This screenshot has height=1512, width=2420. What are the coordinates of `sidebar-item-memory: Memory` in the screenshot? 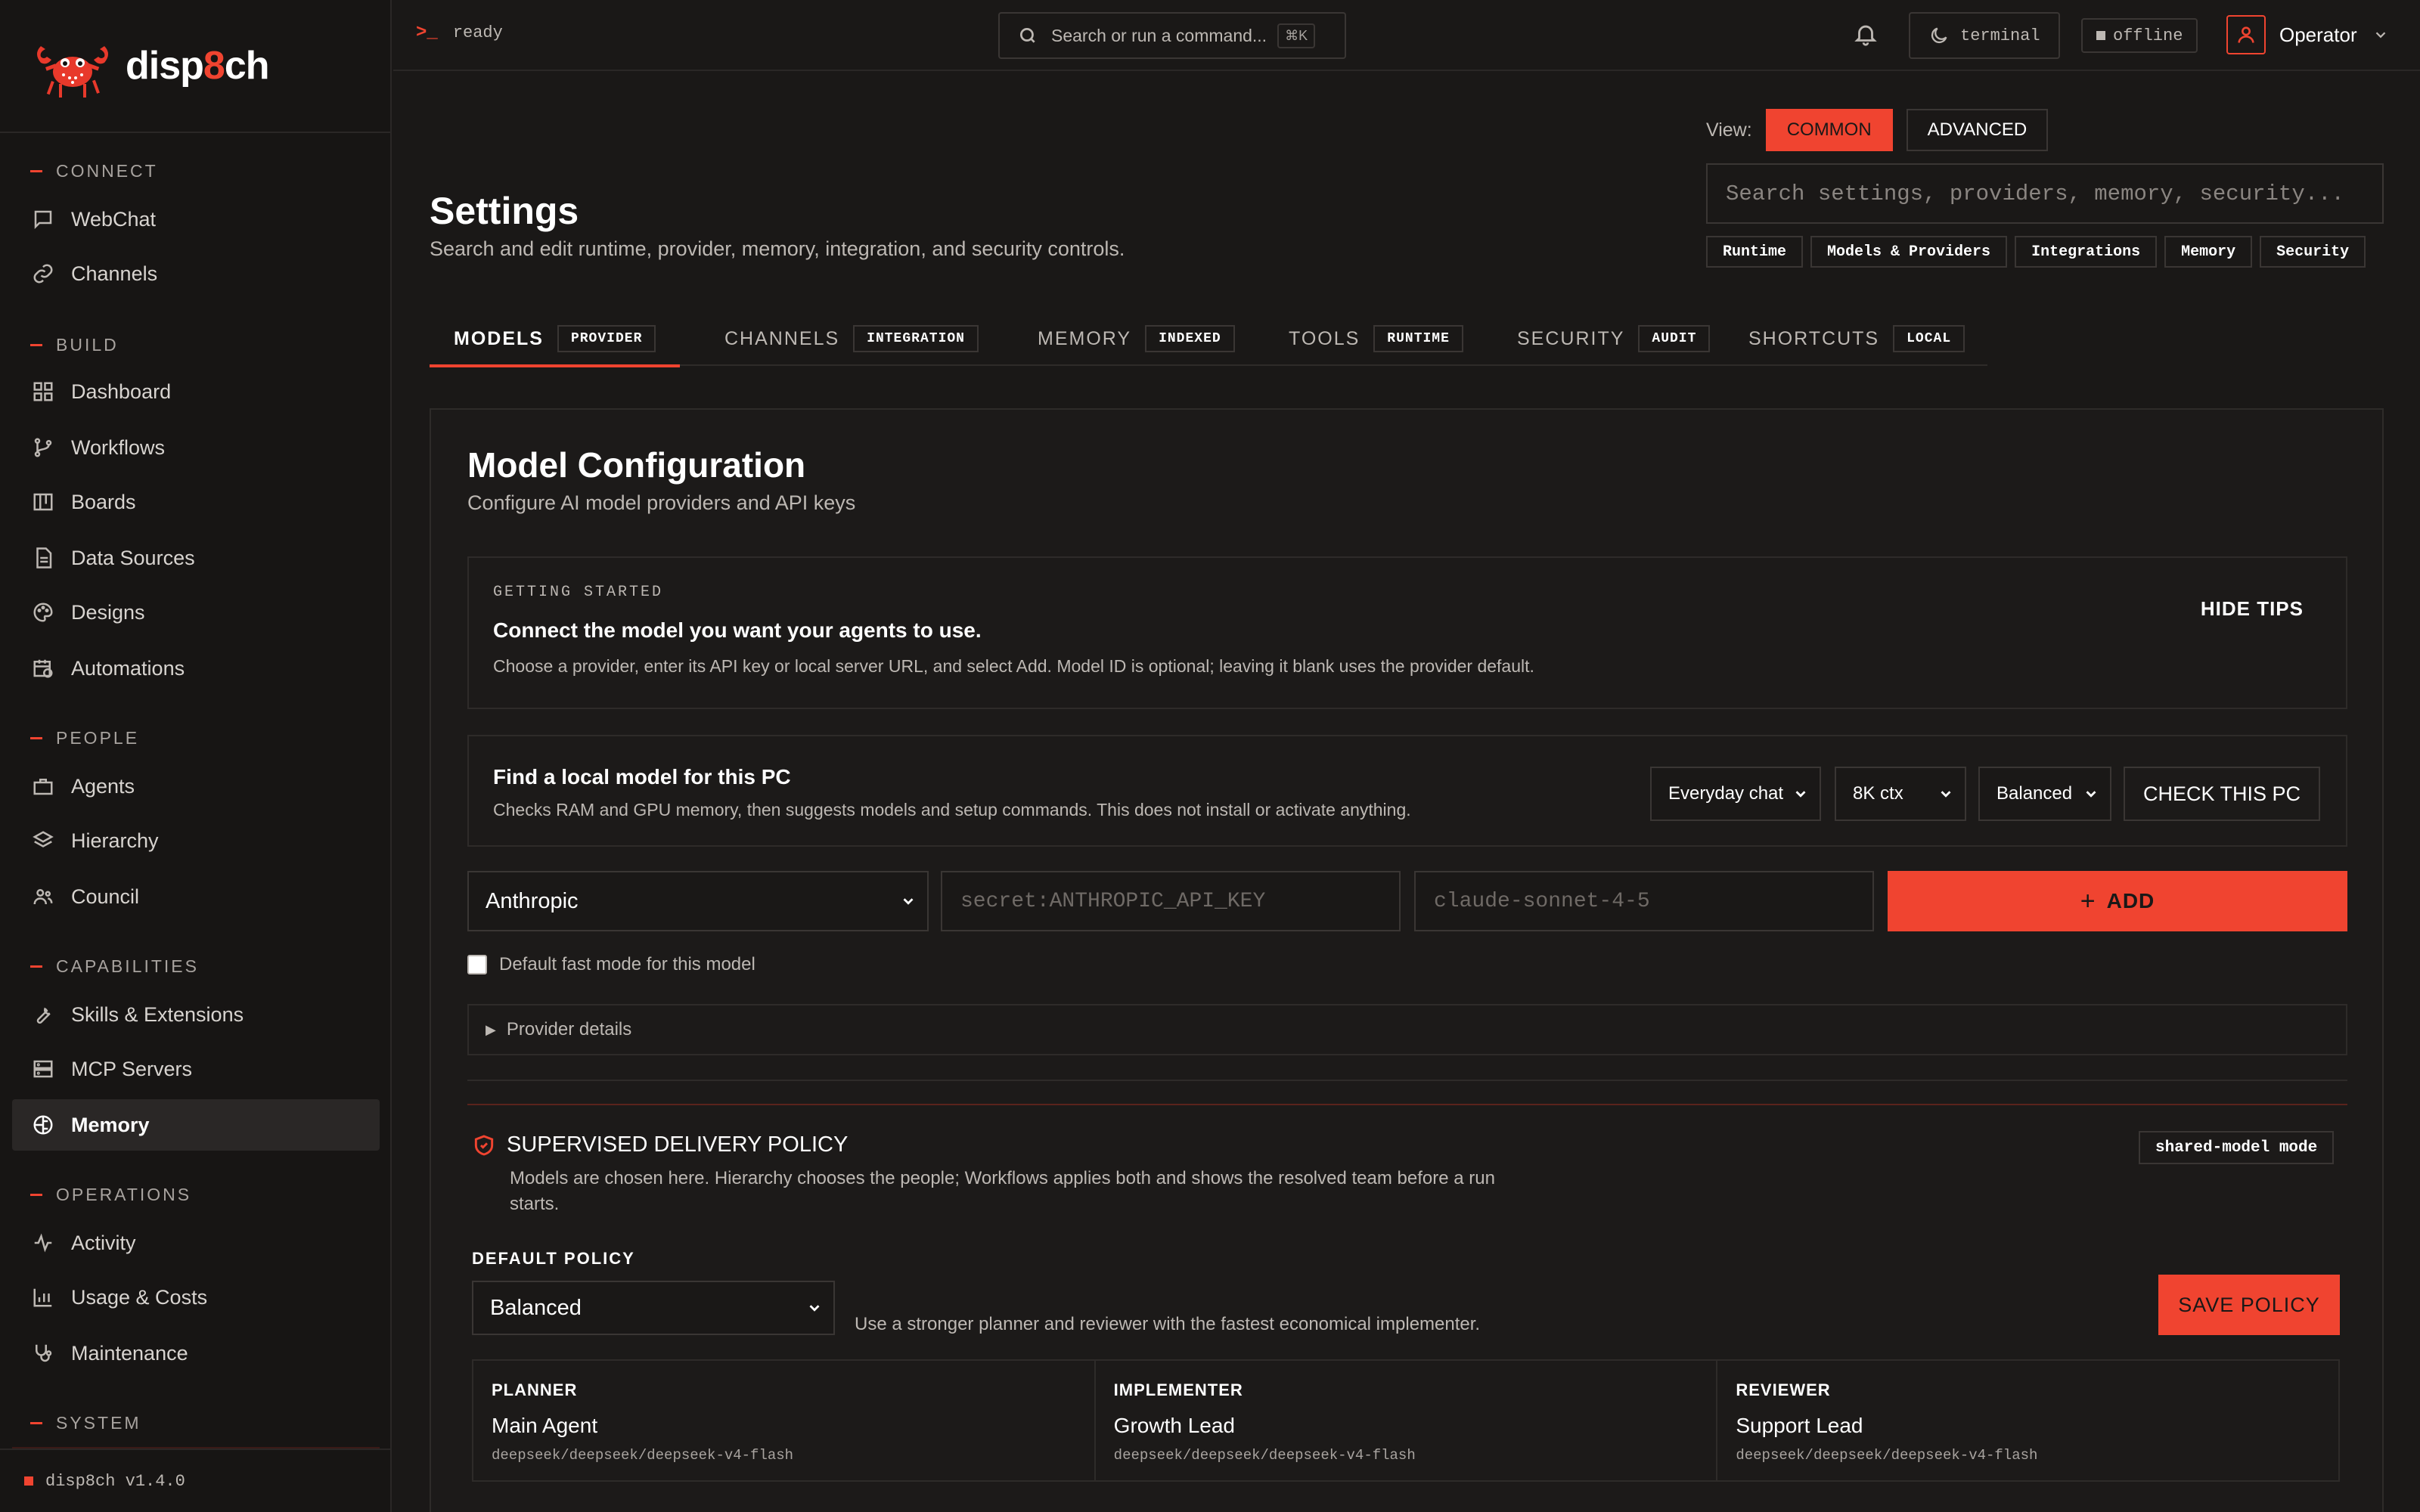 It's located at (196, 1125).